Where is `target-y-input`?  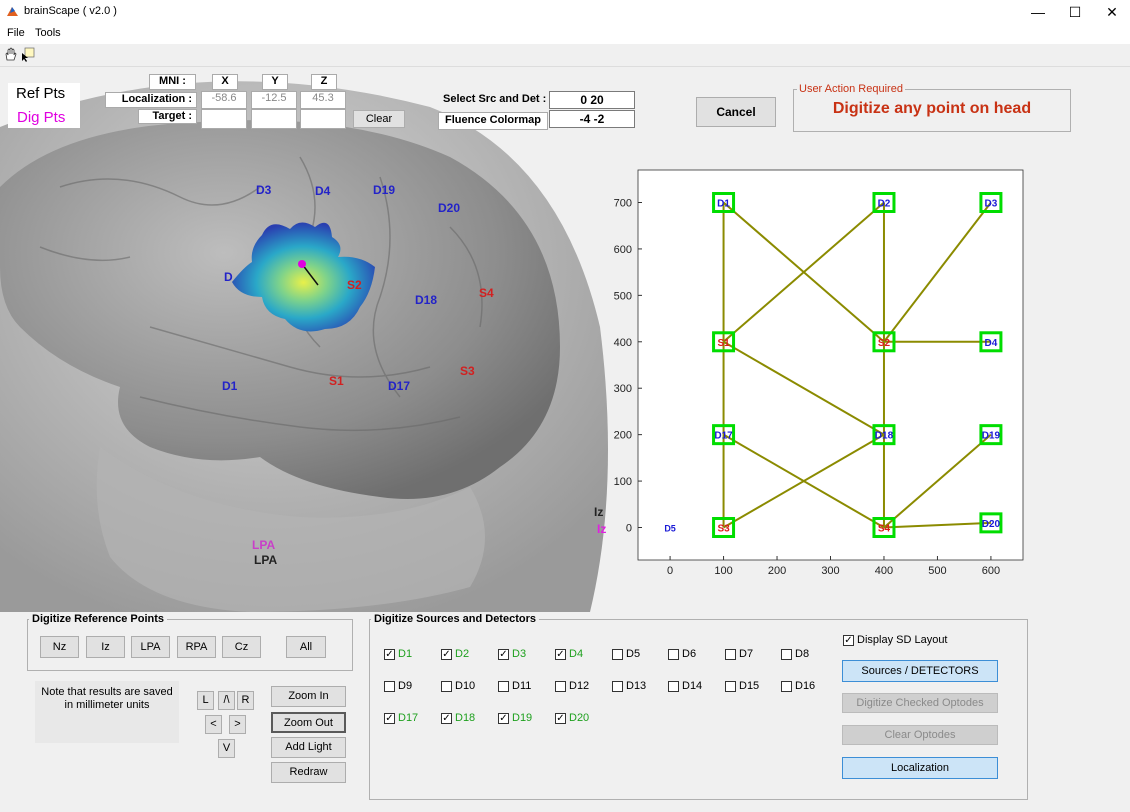
target-y-input is located at coordinates (274, 119).